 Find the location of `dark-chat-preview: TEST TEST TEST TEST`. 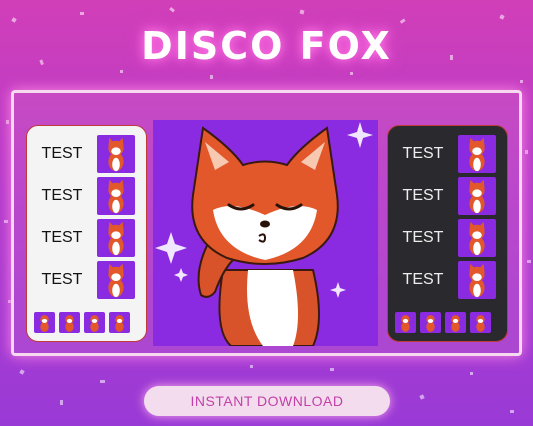

dark-chat-preview: TEST TEST TEST TEST is located at coordinates (447, 233).